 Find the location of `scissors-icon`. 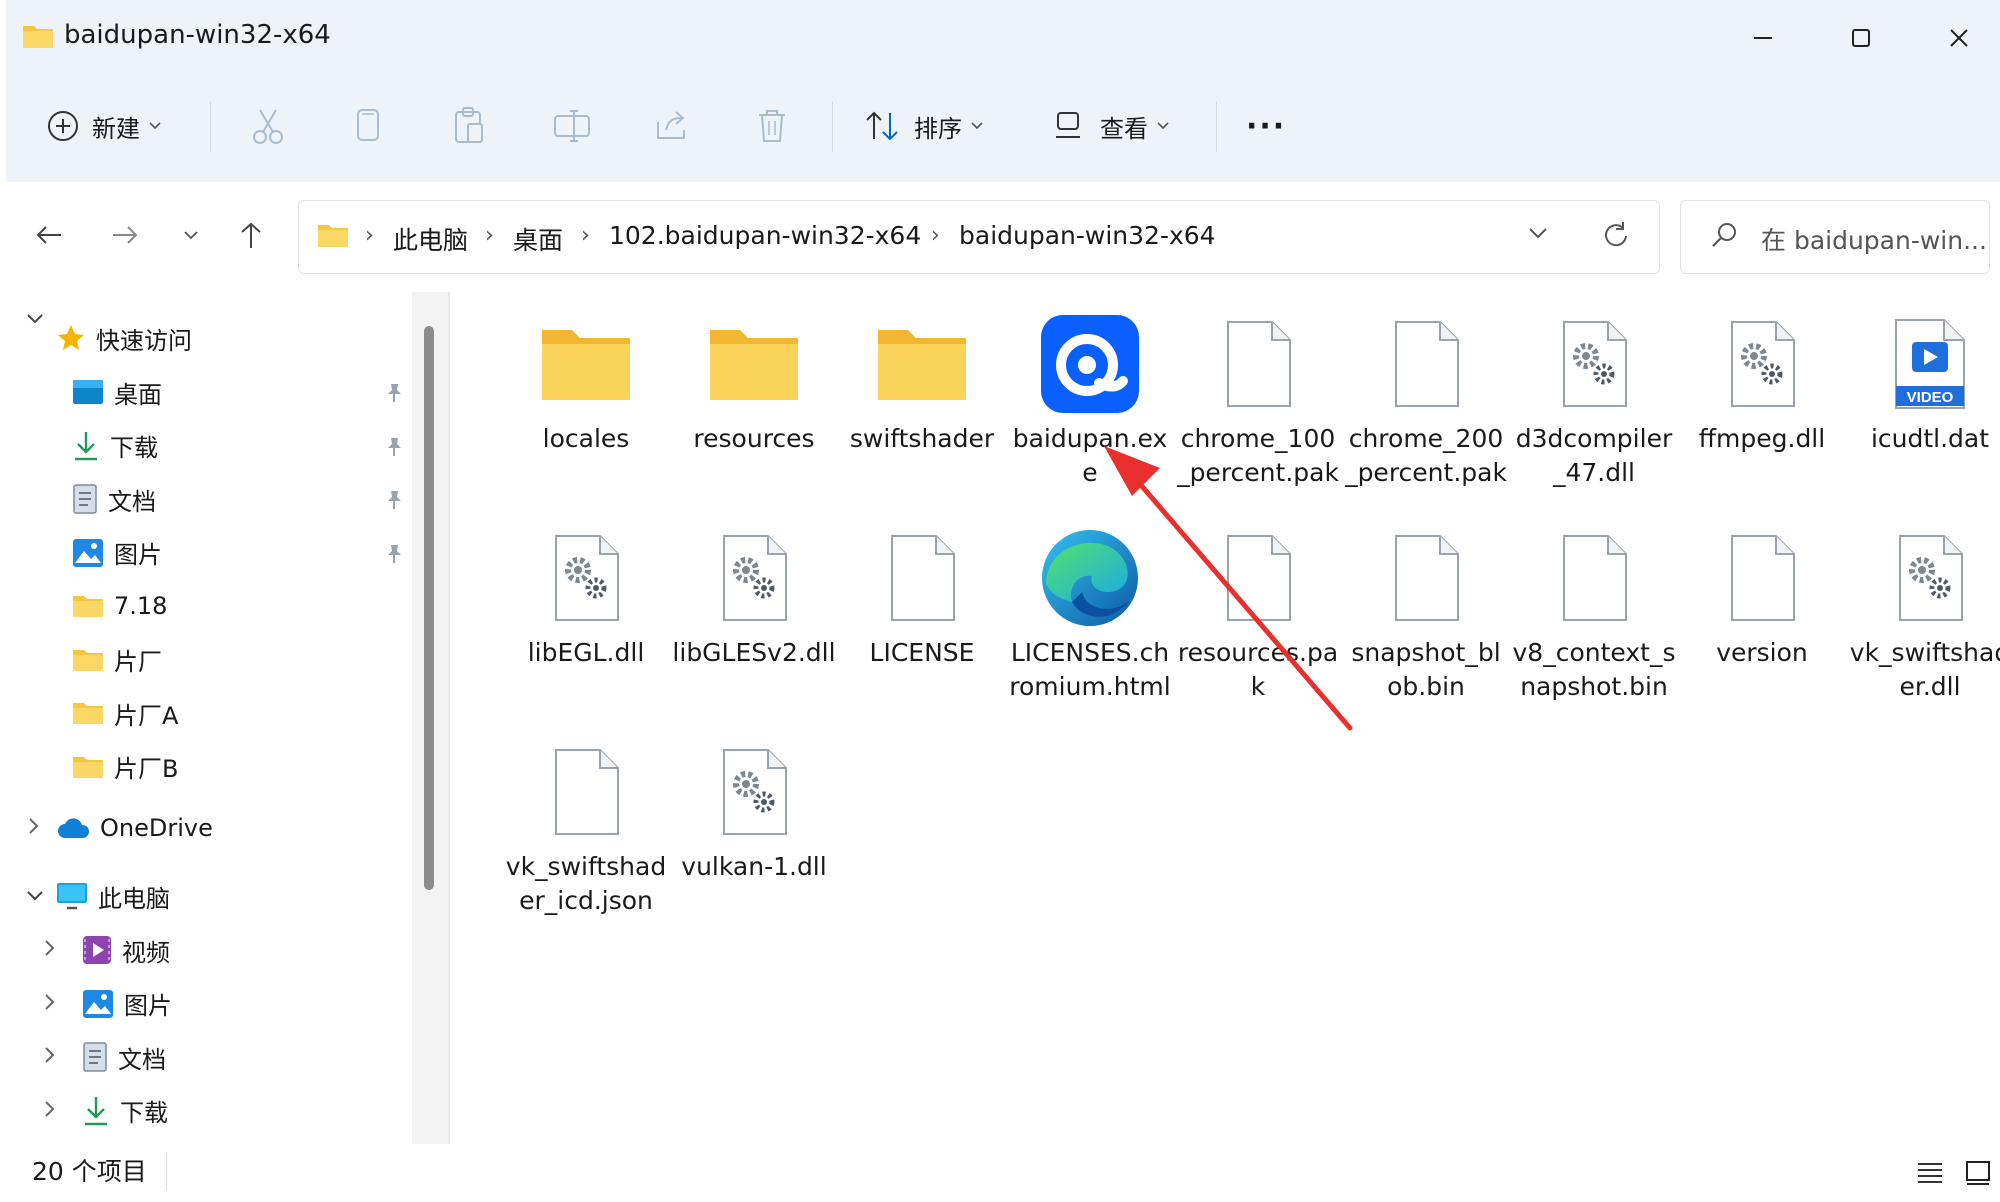

scissors-icon is located at coordinates (268, 126).